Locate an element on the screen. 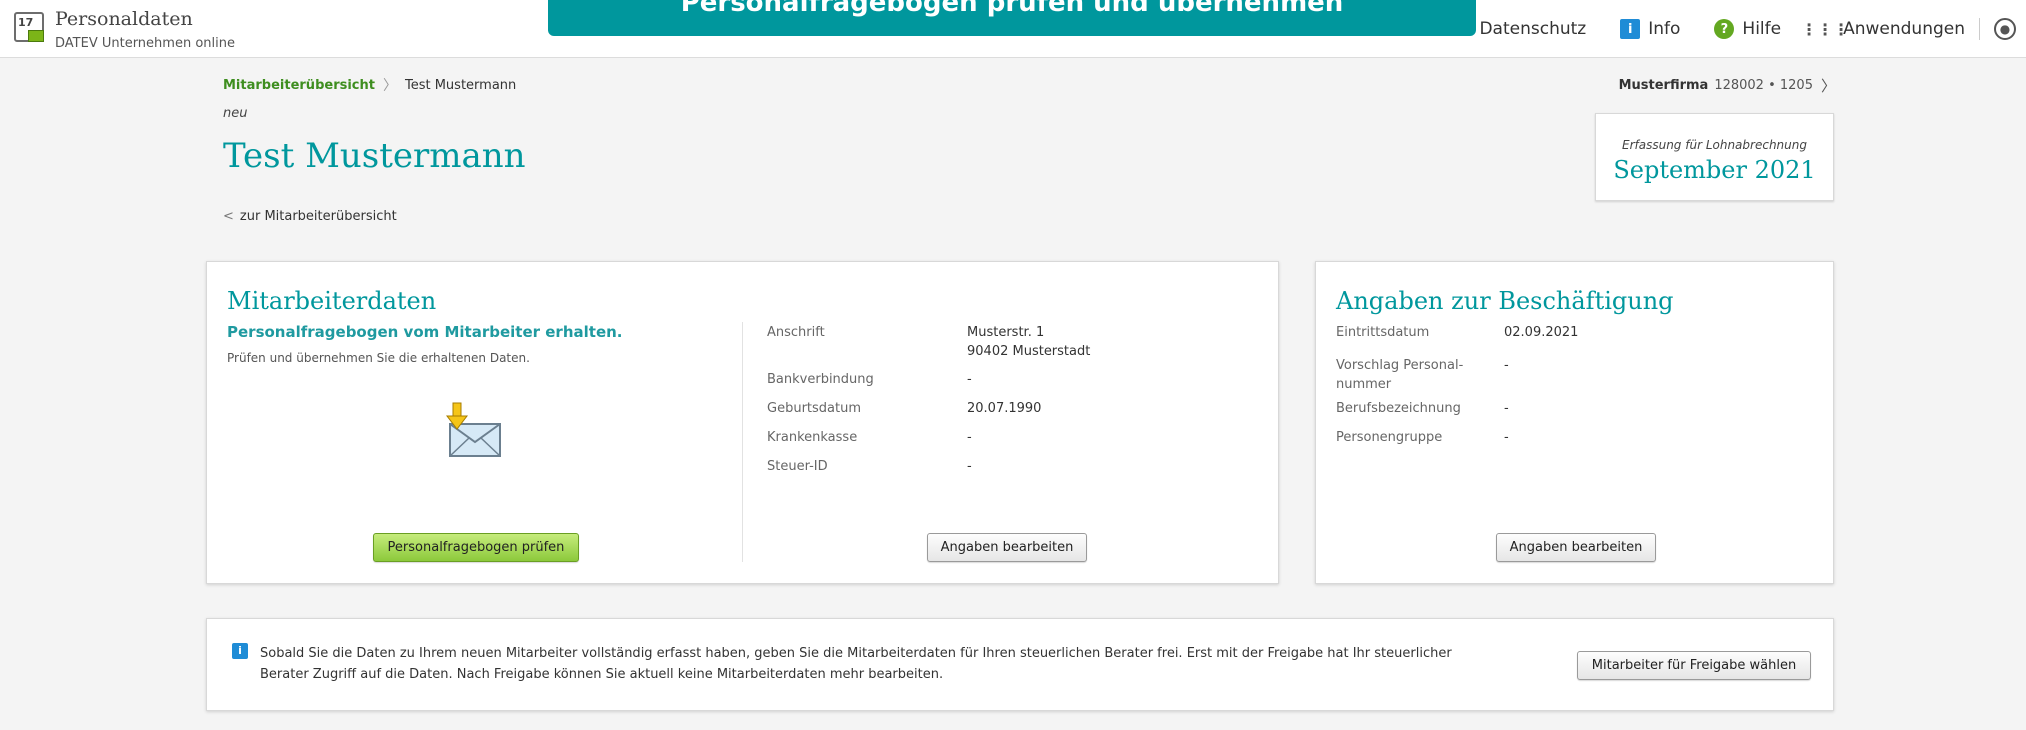 The image size is (2026, 730). breadcrumb-current: Test Mustermann is located at coordinates (460, 85).